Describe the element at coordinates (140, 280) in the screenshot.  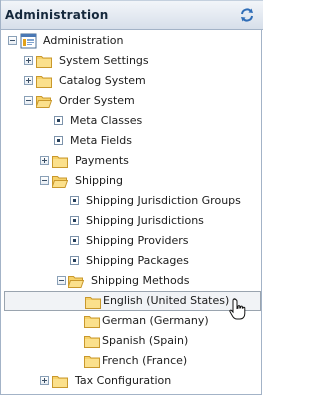
I see `tree-label: Shipping Methods` at that location.